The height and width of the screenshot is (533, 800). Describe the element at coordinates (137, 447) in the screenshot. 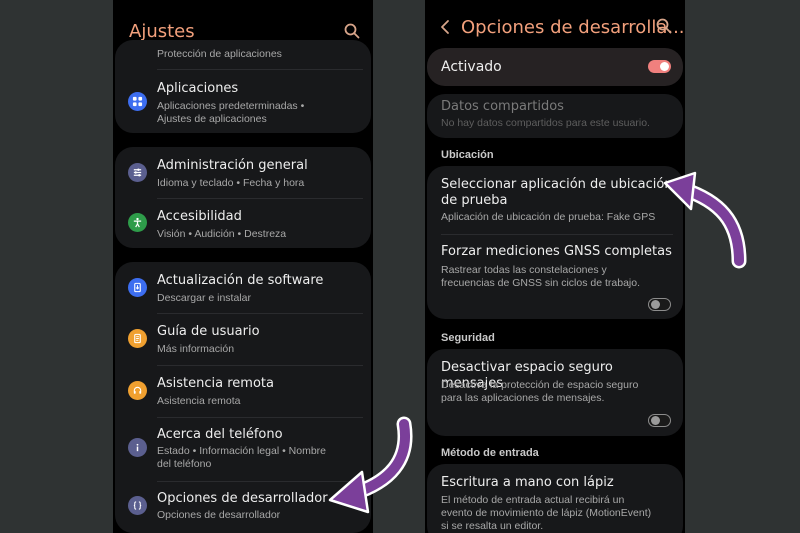

I see `info-icon` at that location.